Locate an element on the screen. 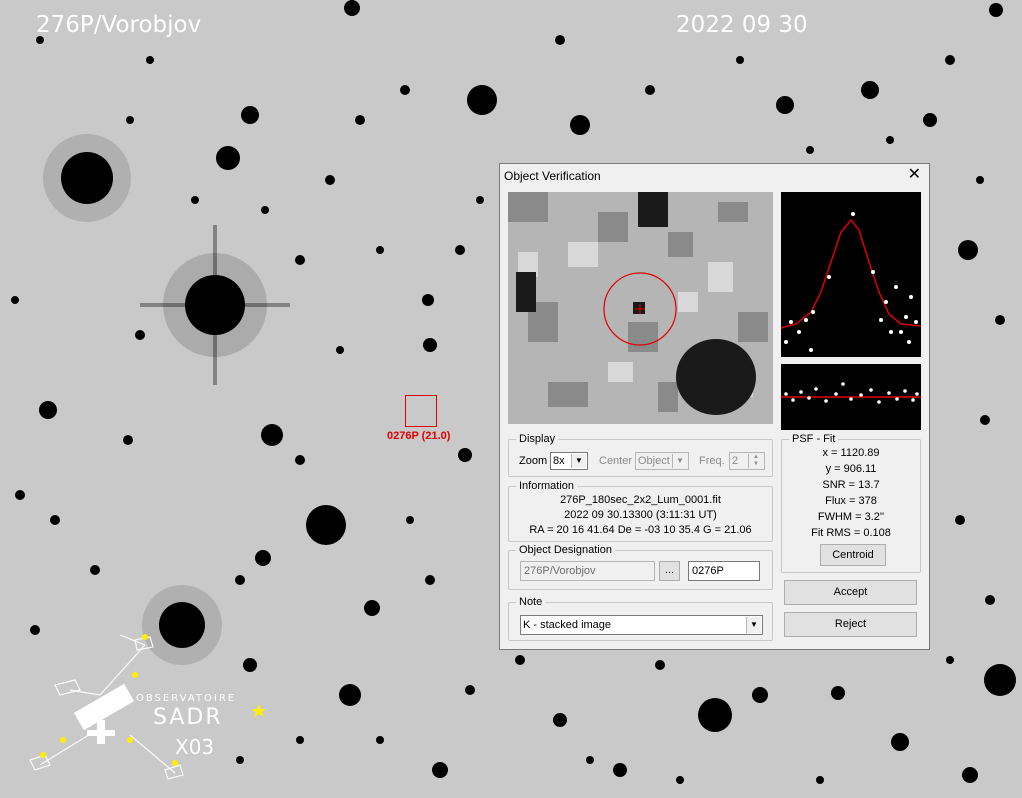 The image size is (1022, 798). object-name-caption: 276P/Vorobjov is located at coordinates (119, 25).